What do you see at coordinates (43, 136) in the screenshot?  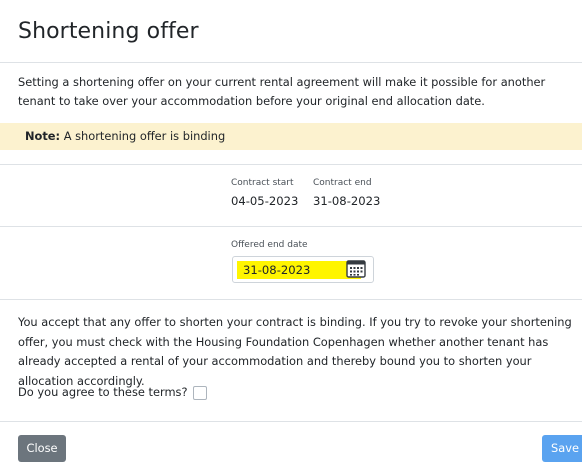 I see `note-label: Note:` at bounding box center [43, 136].